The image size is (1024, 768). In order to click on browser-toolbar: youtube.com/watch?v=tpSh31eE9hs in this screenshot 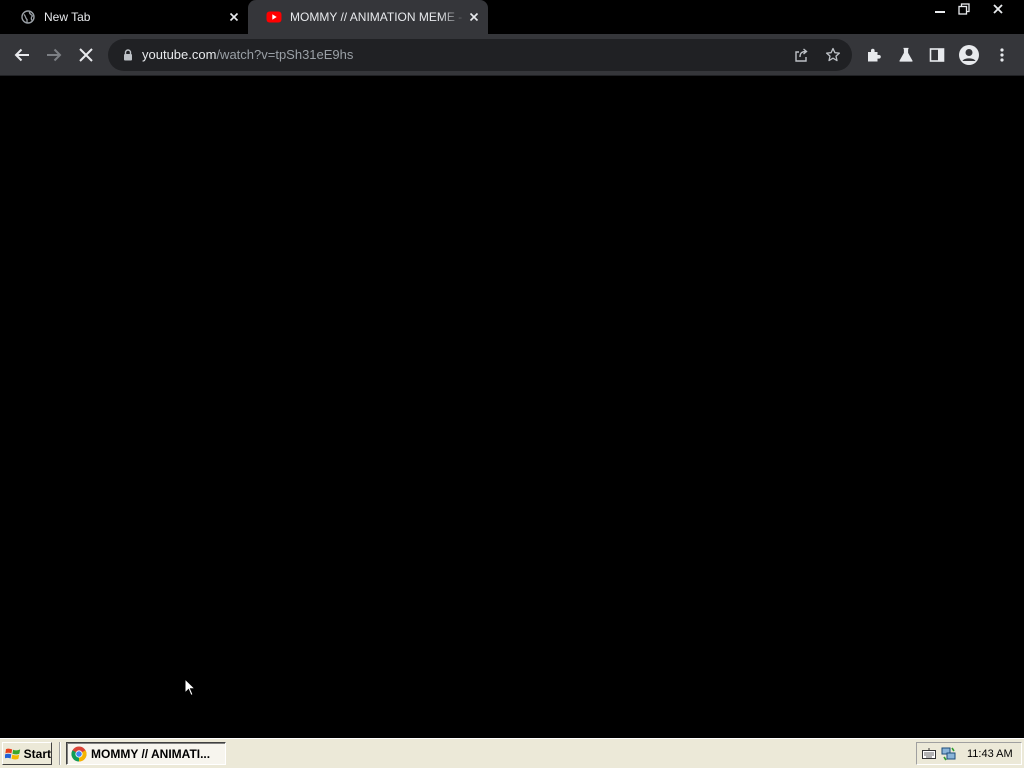, I will do `click(512, 55)`.